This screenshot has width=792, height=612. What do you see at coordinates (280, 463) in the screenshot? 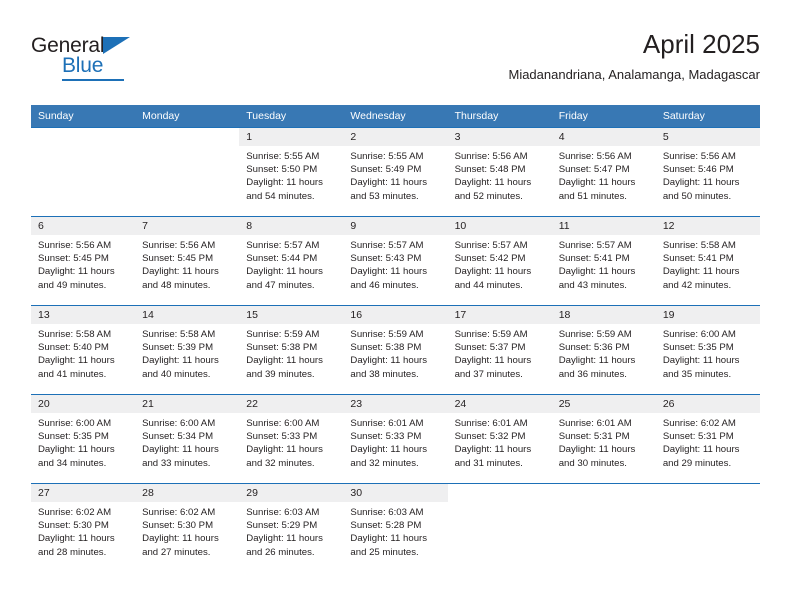
I see `daylight-text-line2: and 32 minutes.` at bounding box center [280, 463].